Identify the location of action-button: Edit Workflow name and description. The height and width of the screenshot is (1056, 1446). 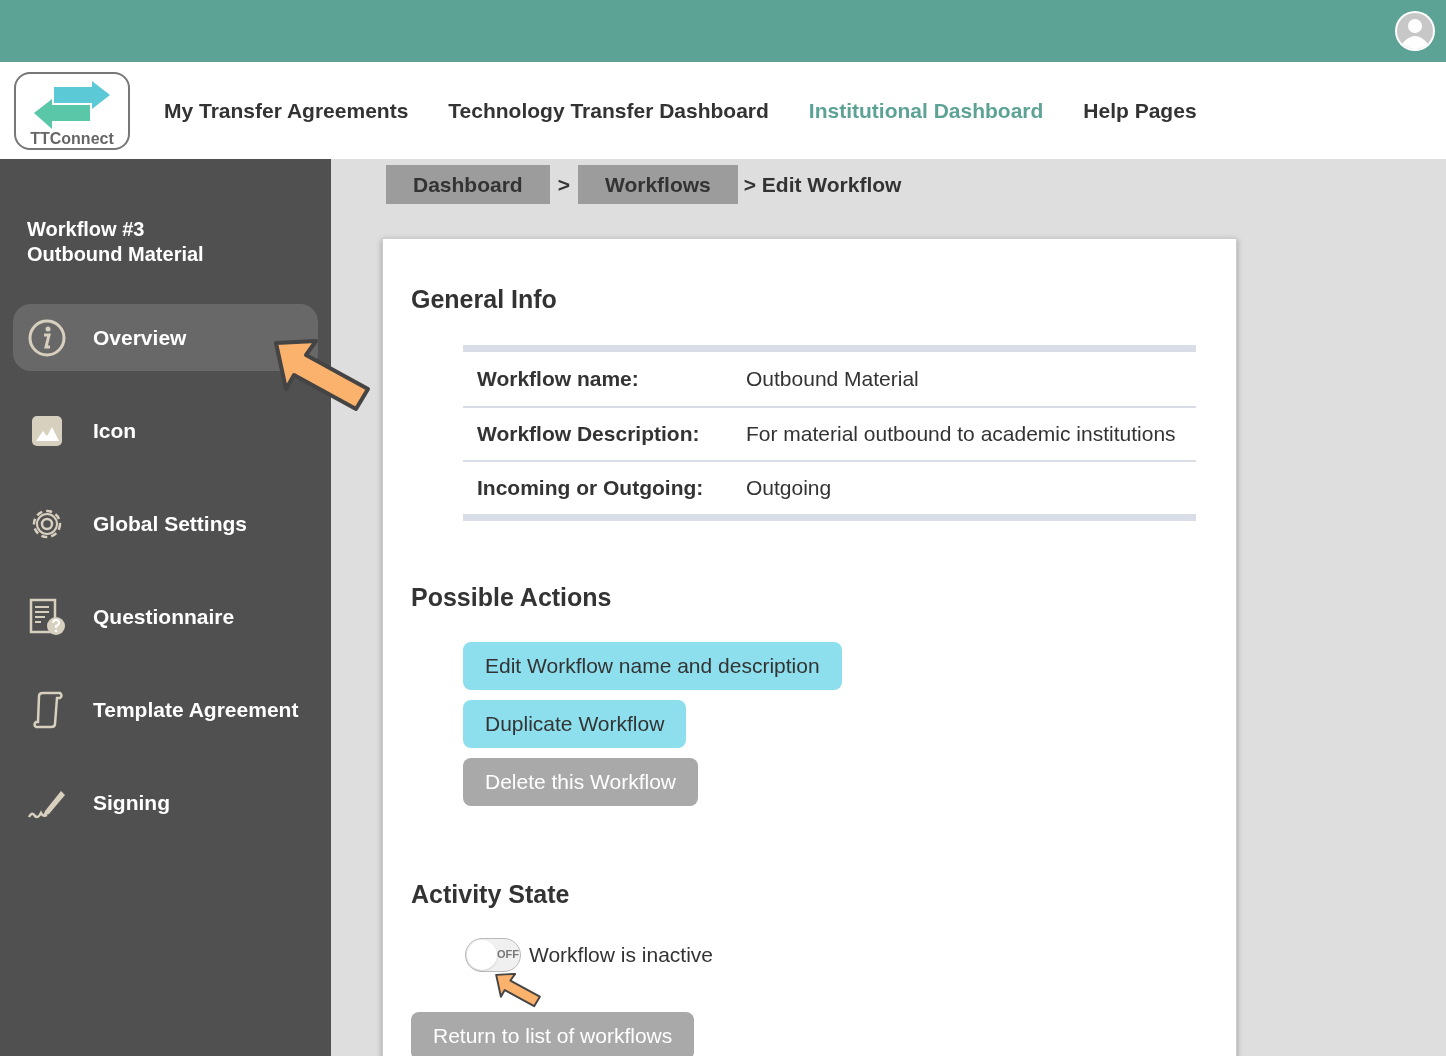
(652, 666).